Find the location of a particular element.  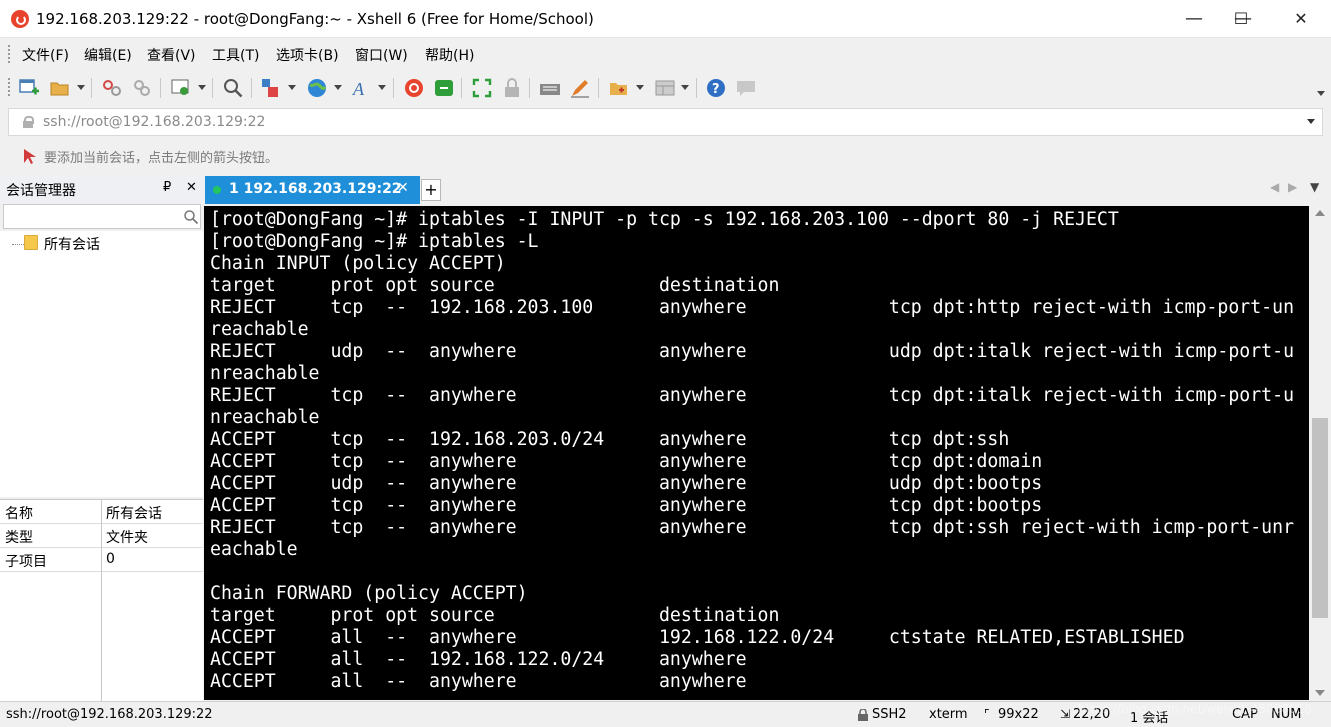

globe-dropdown-caret is located at coordinates (338, 87).